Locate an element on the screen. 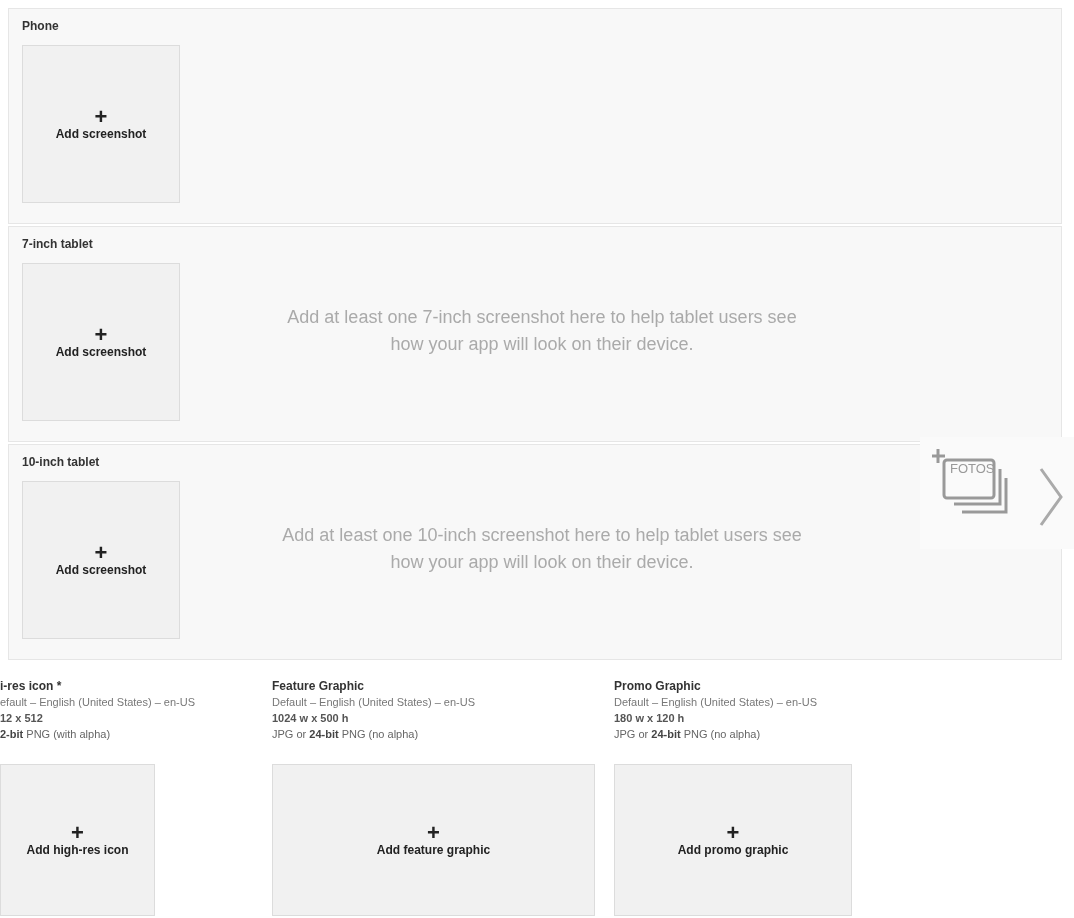 The width and height of the screenshot is (1074, 918). size-label: 180 w x 120 h is located at coordinates (649, 718).